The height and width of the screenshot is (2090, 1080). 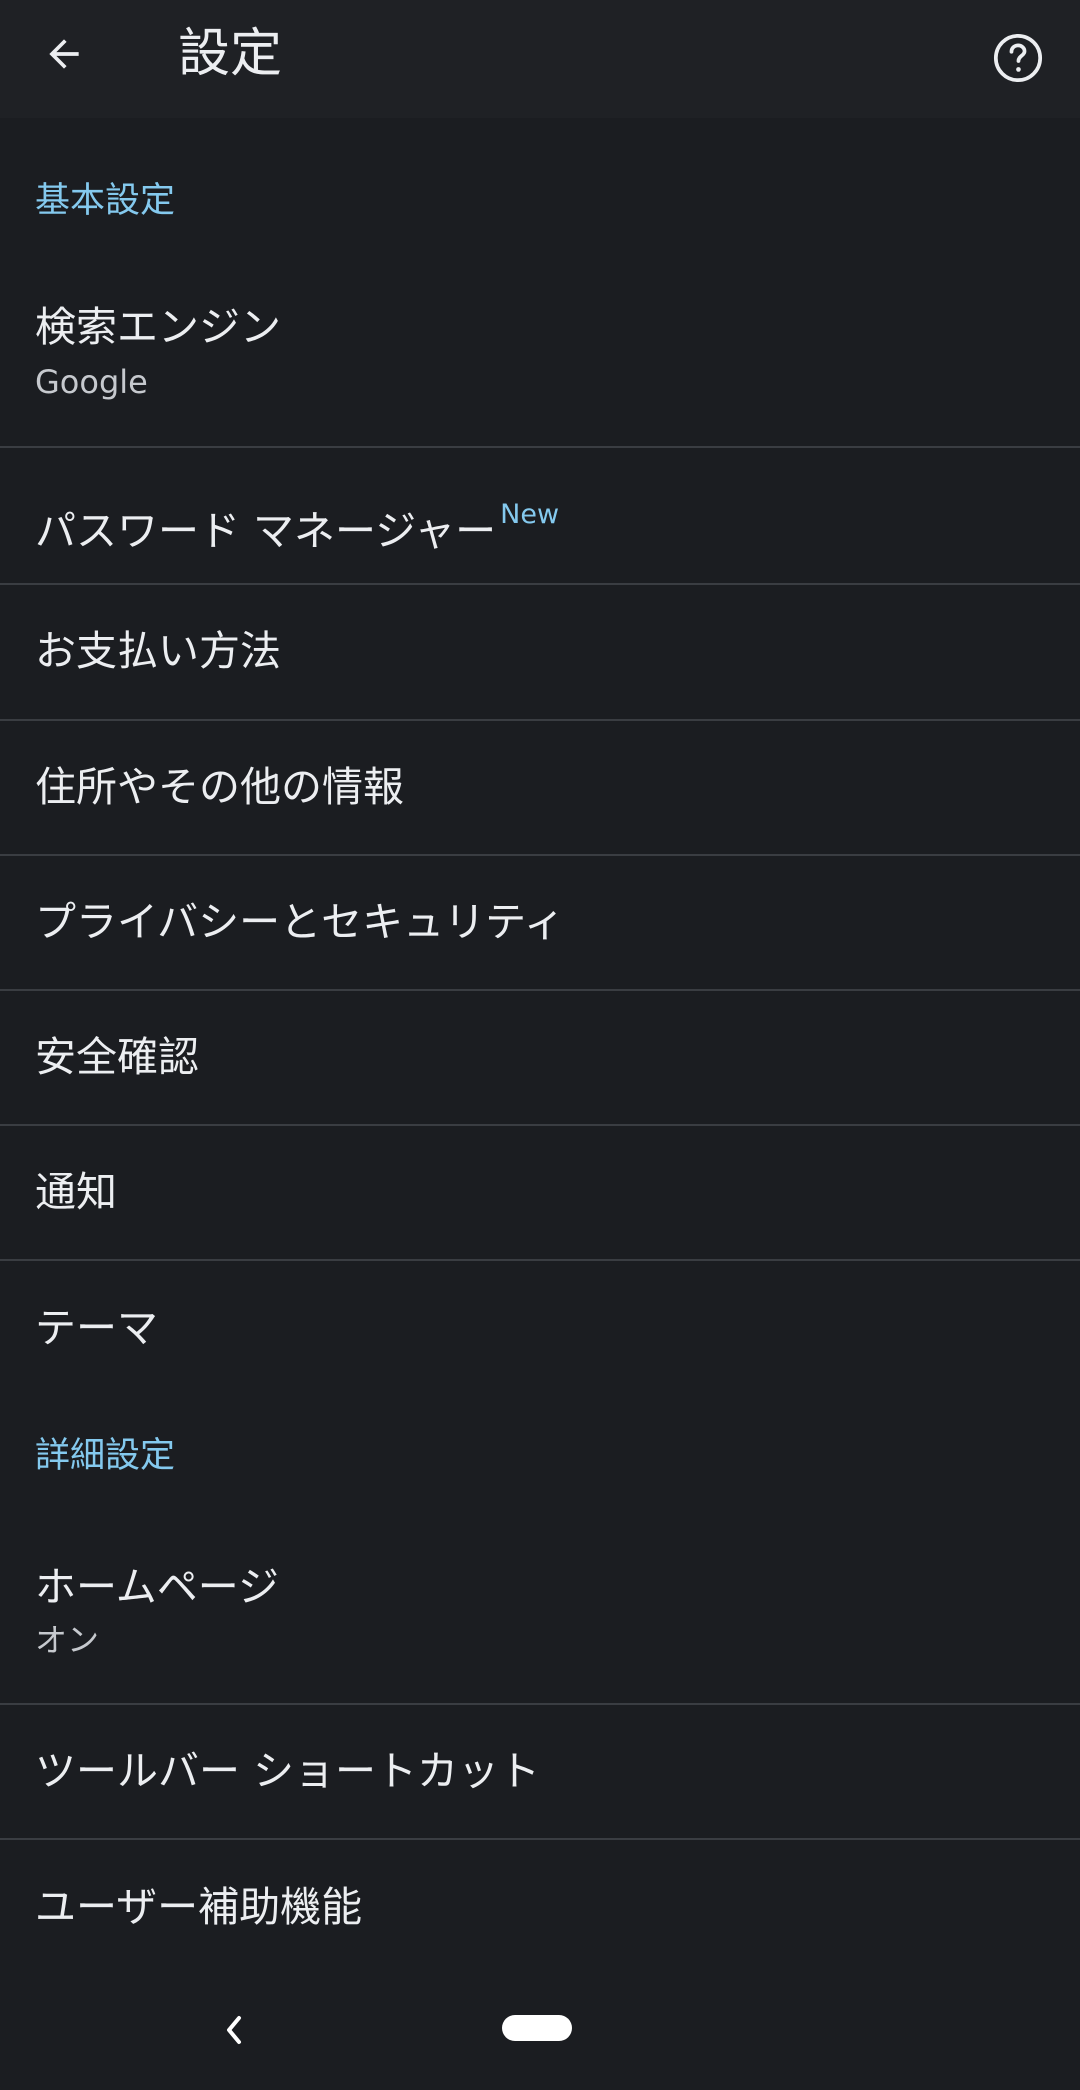 What do you see at coordinates (266, 531) in the screenshot?
I see `item-title-text: パスワード マネージャー` at bounding box center [266, 531].